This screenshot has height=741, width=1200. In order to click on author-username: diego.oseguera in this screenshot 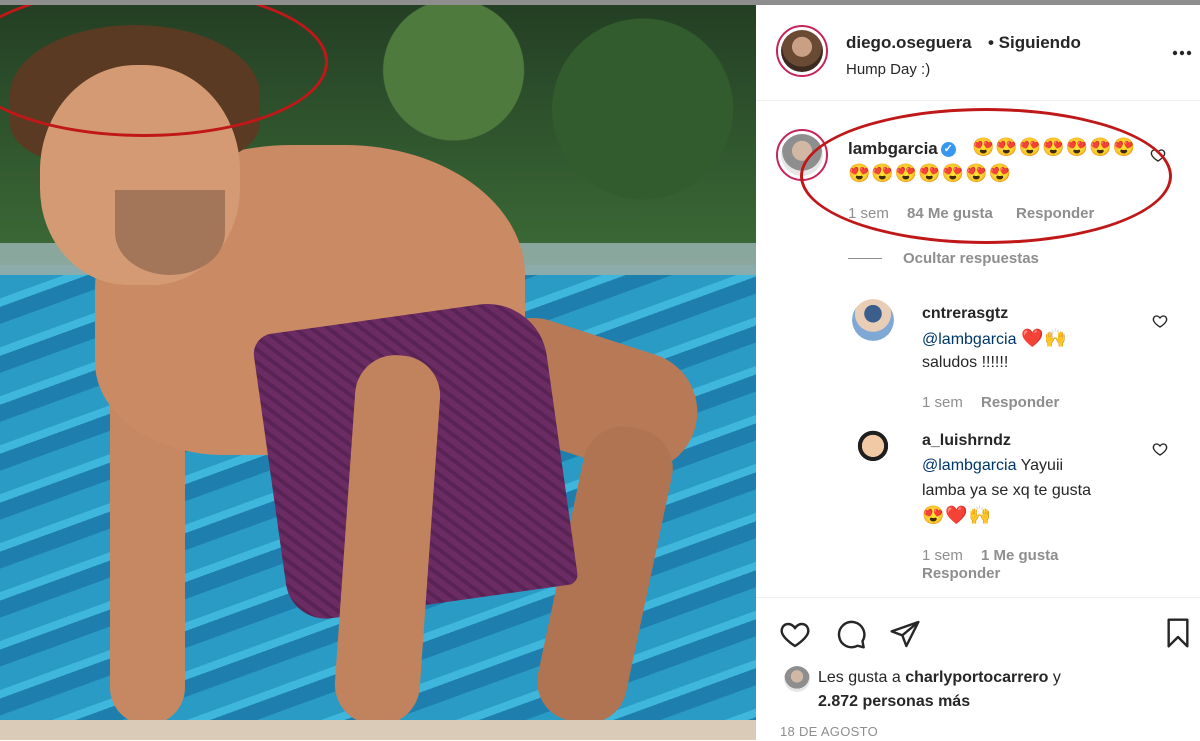, I will do `click(909, 43)`.